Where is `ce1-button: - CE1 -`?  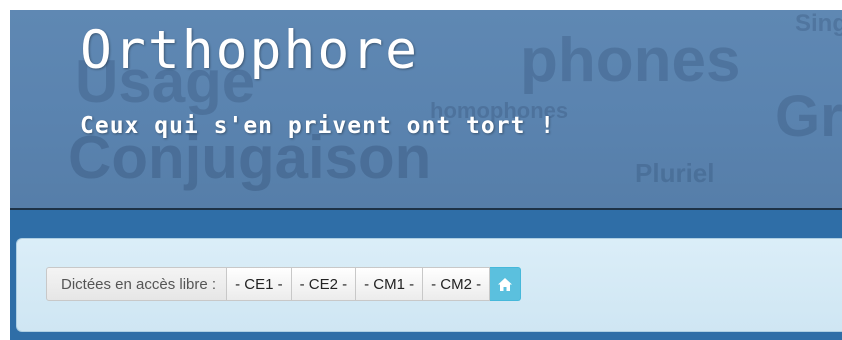 ce1-button: - CE1 - is located at coordinates (259, 284).